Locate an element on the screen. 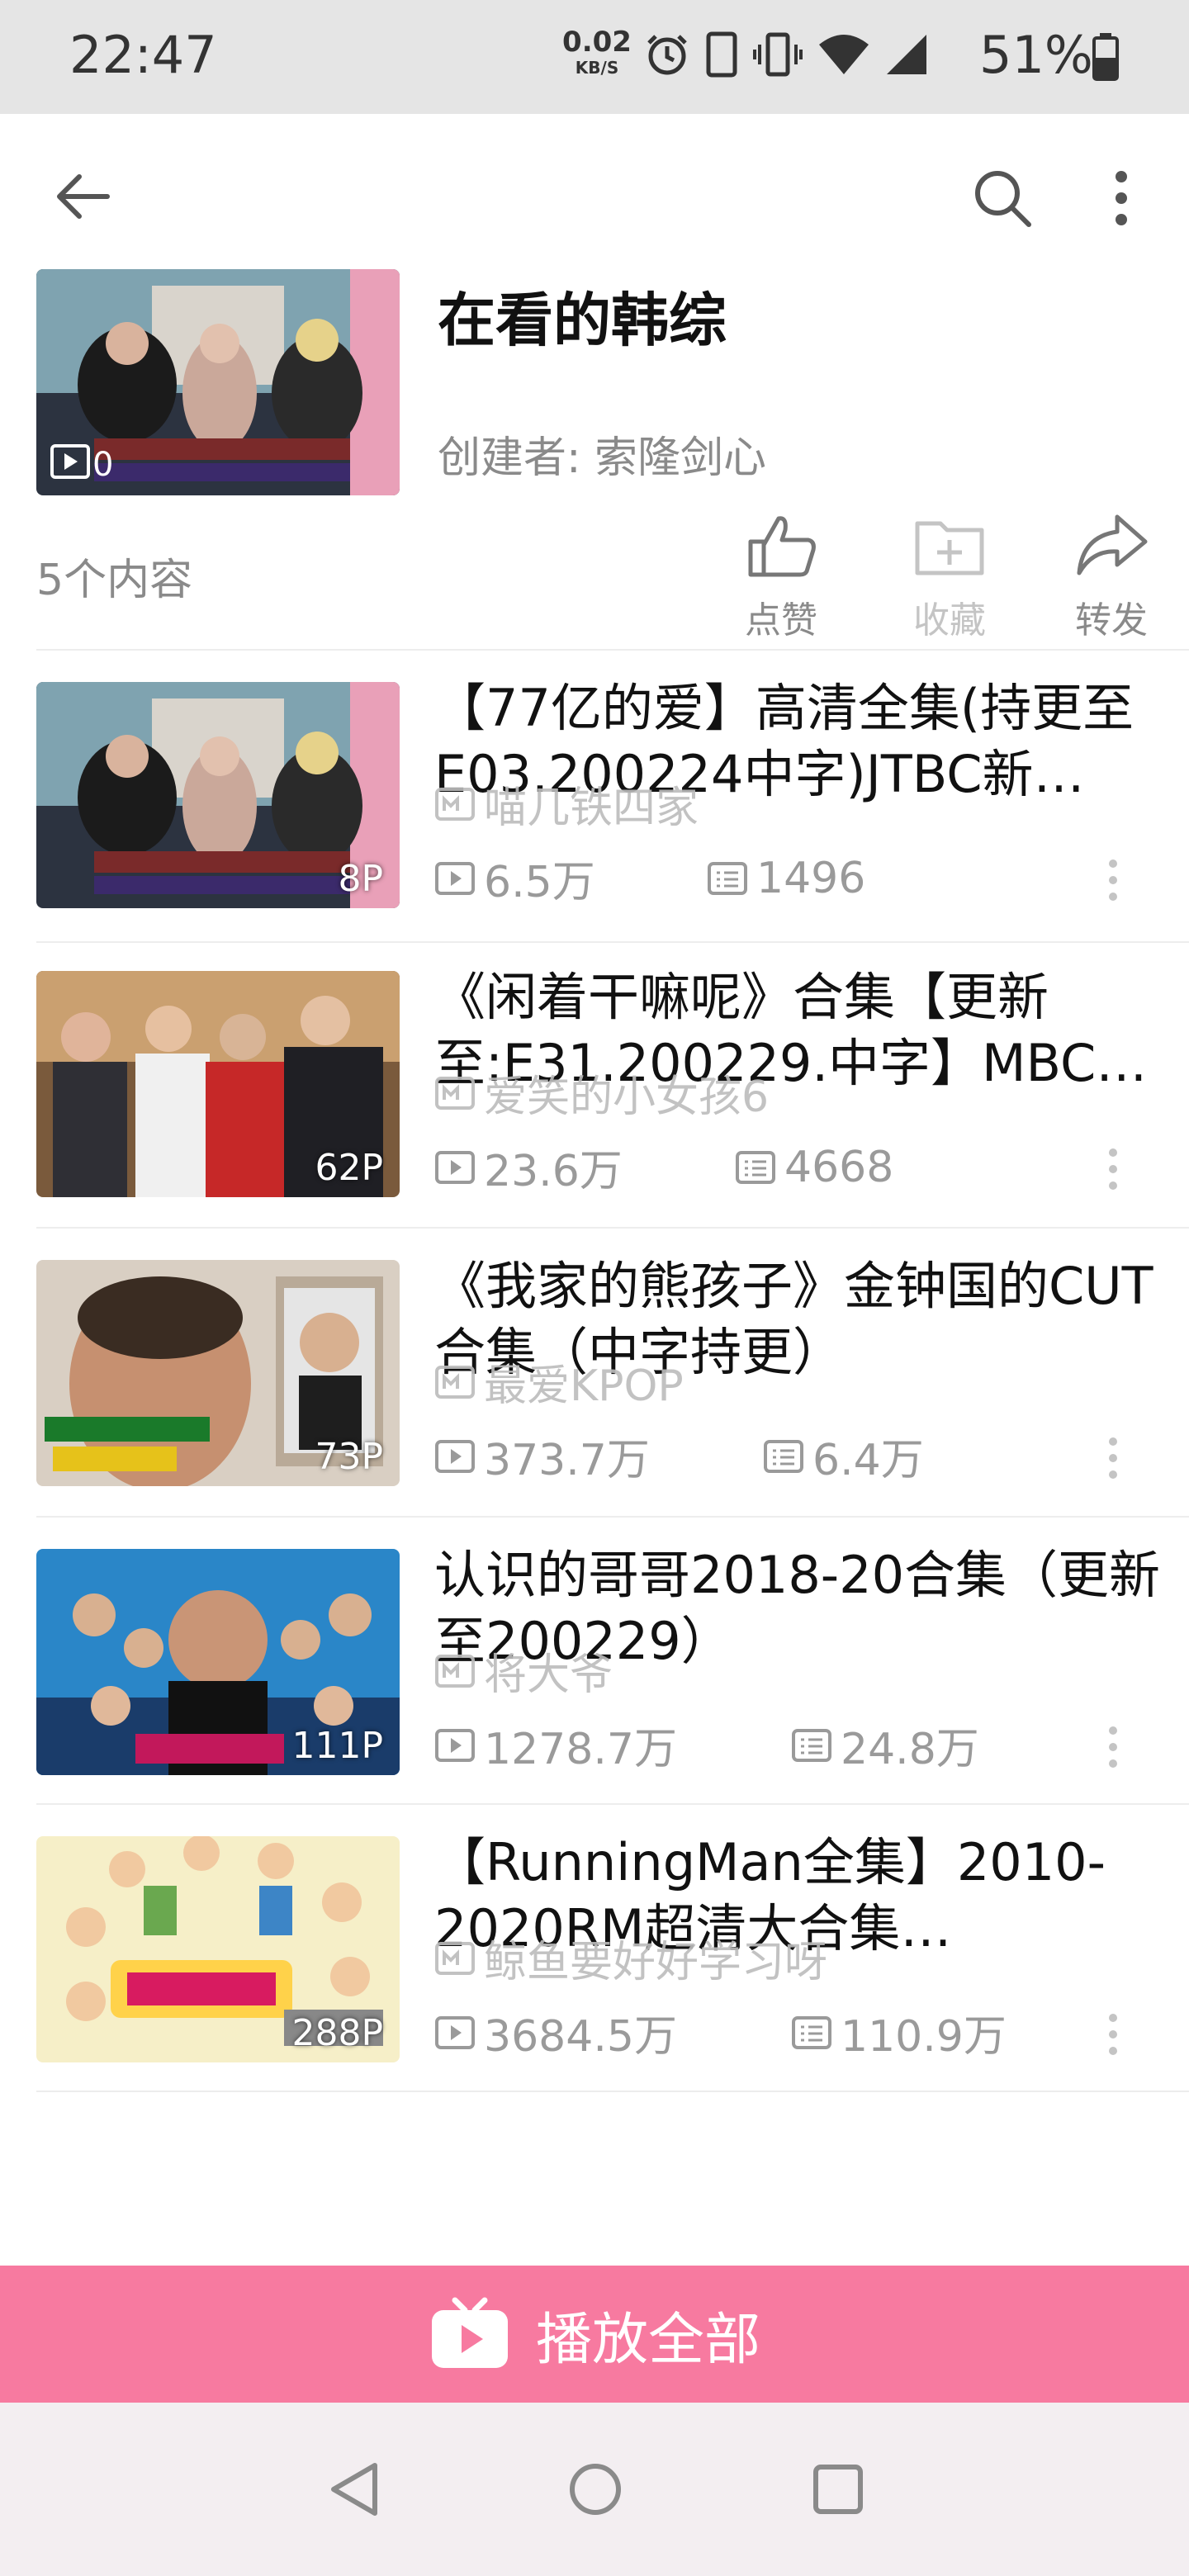 The height and width of the screenshot is (2576, 1189). nav-recents-icon is located at coordinates (838, 2489).